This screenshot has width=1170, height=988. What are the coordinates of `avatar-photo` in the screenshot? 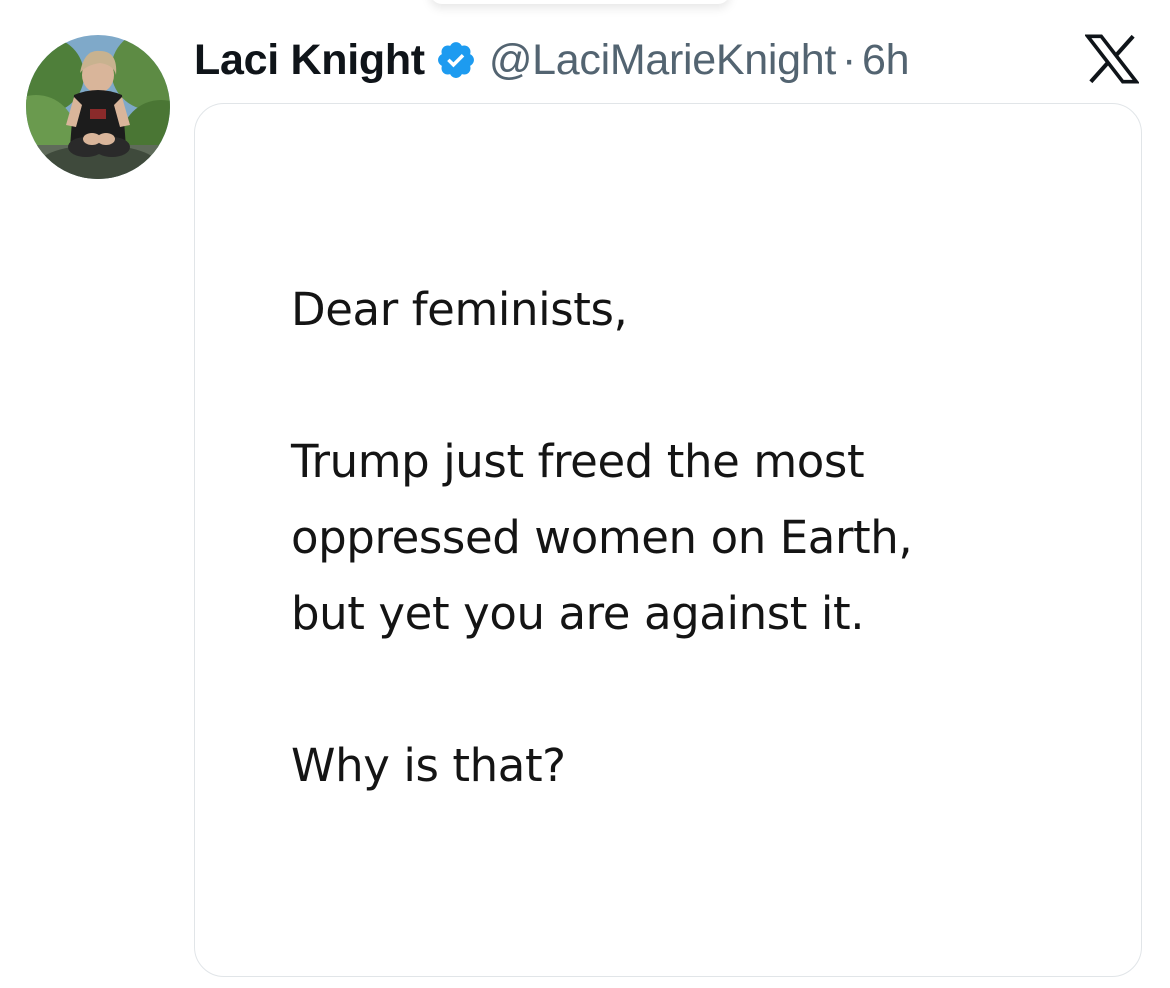 It's located at (98, 107).